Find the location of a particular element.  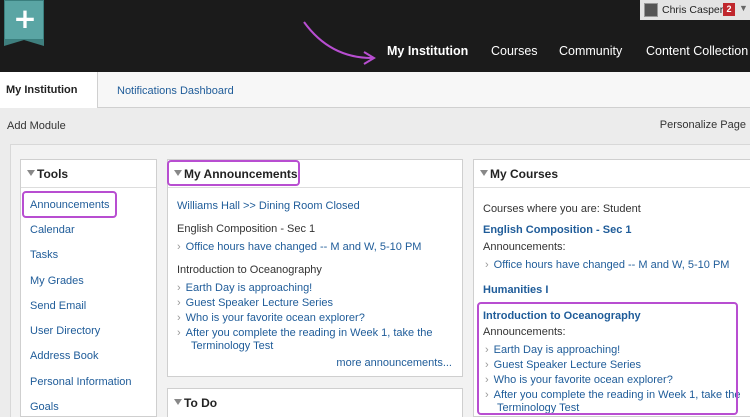

pointer-arrow-icon is located at coordinates (339, 43).